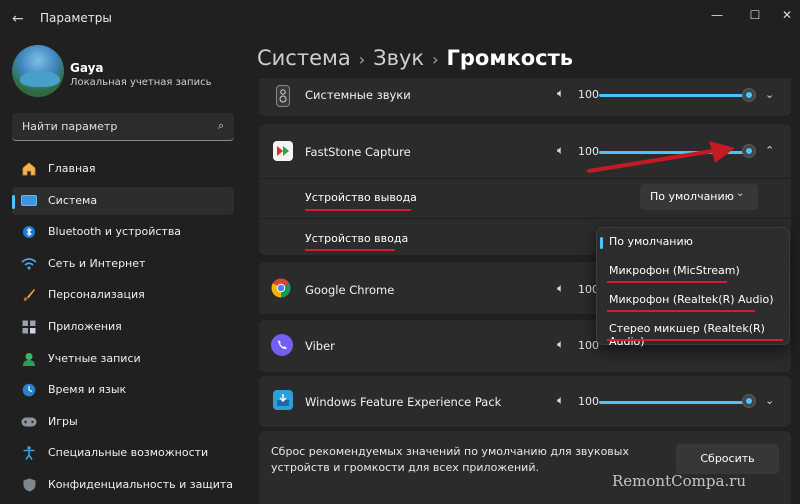  What do you see at coordinates (127, 75) in the screenshot?
I see `user-profile: Gaya Локальная учетная запись` at bounding box center [127, 75].